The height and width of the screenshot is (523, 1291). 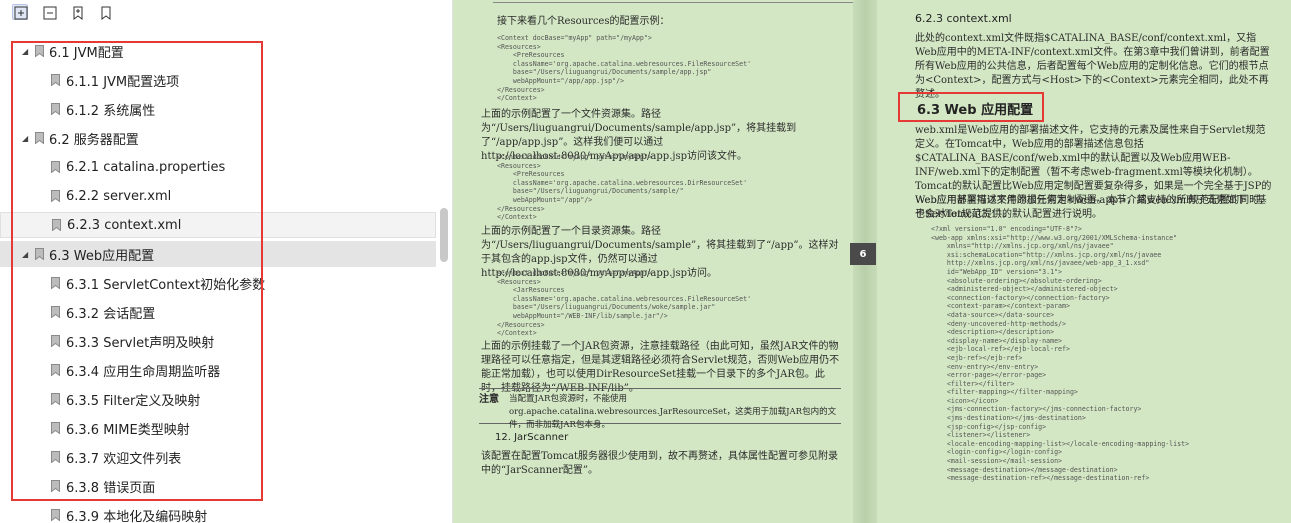 What do you see at coordinates (111, 488) in the screenshot?
I see `toc-item-label: 6.3.8 错误页面` at bounding box center [111, 488].